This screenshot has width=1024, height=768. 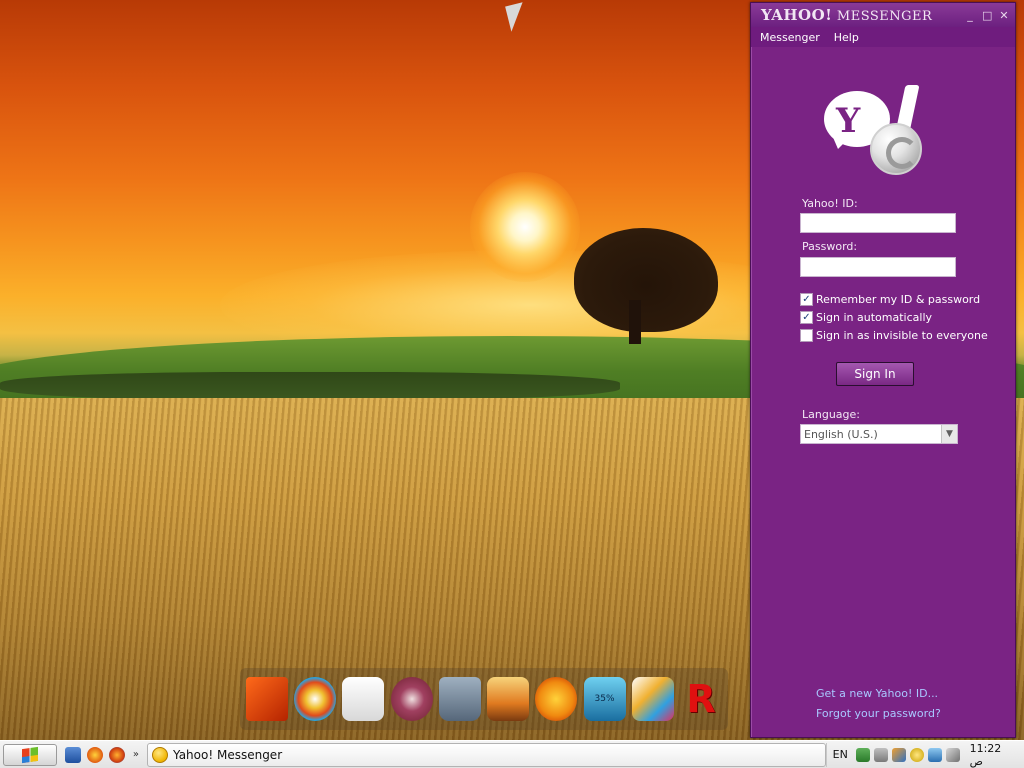 What do you see at coordinates (160, 754) in the screenshot?
I see `smiley-icon` at bounding box center [160, 754].